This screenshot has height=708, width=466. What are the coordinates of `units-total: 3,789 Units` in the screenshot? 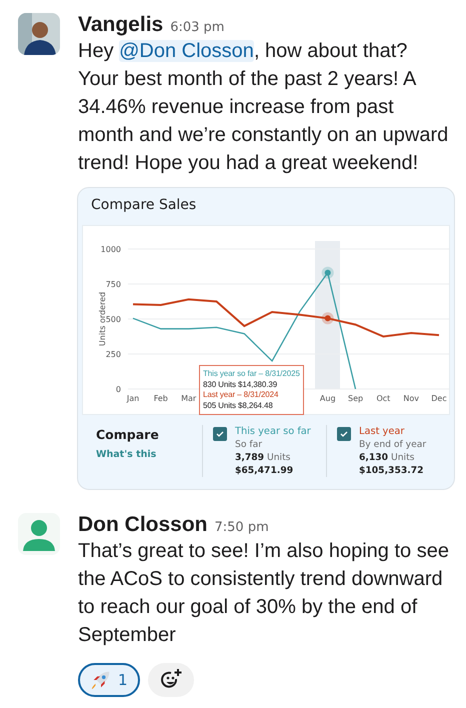 It's located at (263, 457).